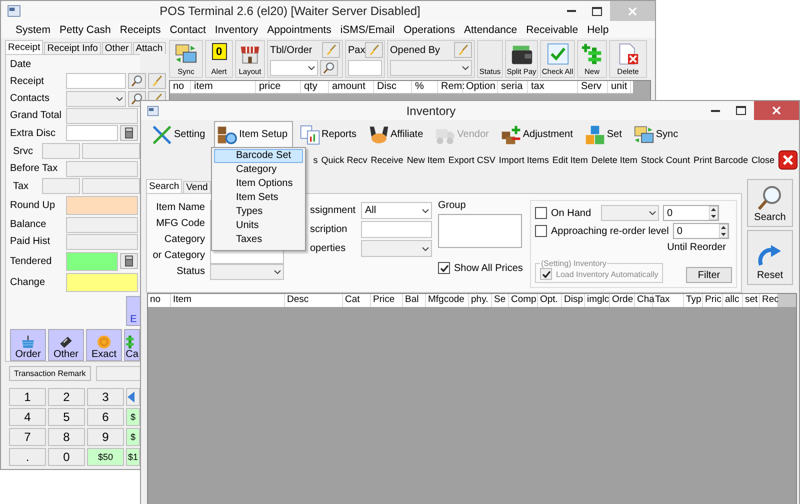  What do you see at coordinates (66, 437) in the screenshot?
I see `keypad-key: 8` at bounding box center [66, 437].